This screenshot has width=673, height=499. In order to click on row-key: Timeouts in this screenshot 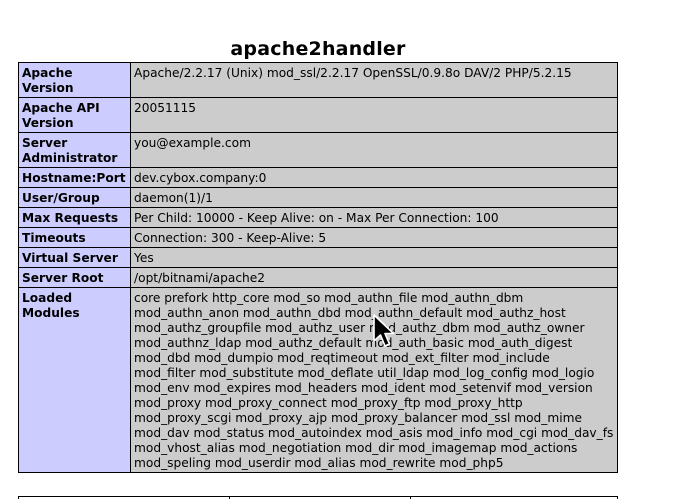, I will do `click(74, 237)`.